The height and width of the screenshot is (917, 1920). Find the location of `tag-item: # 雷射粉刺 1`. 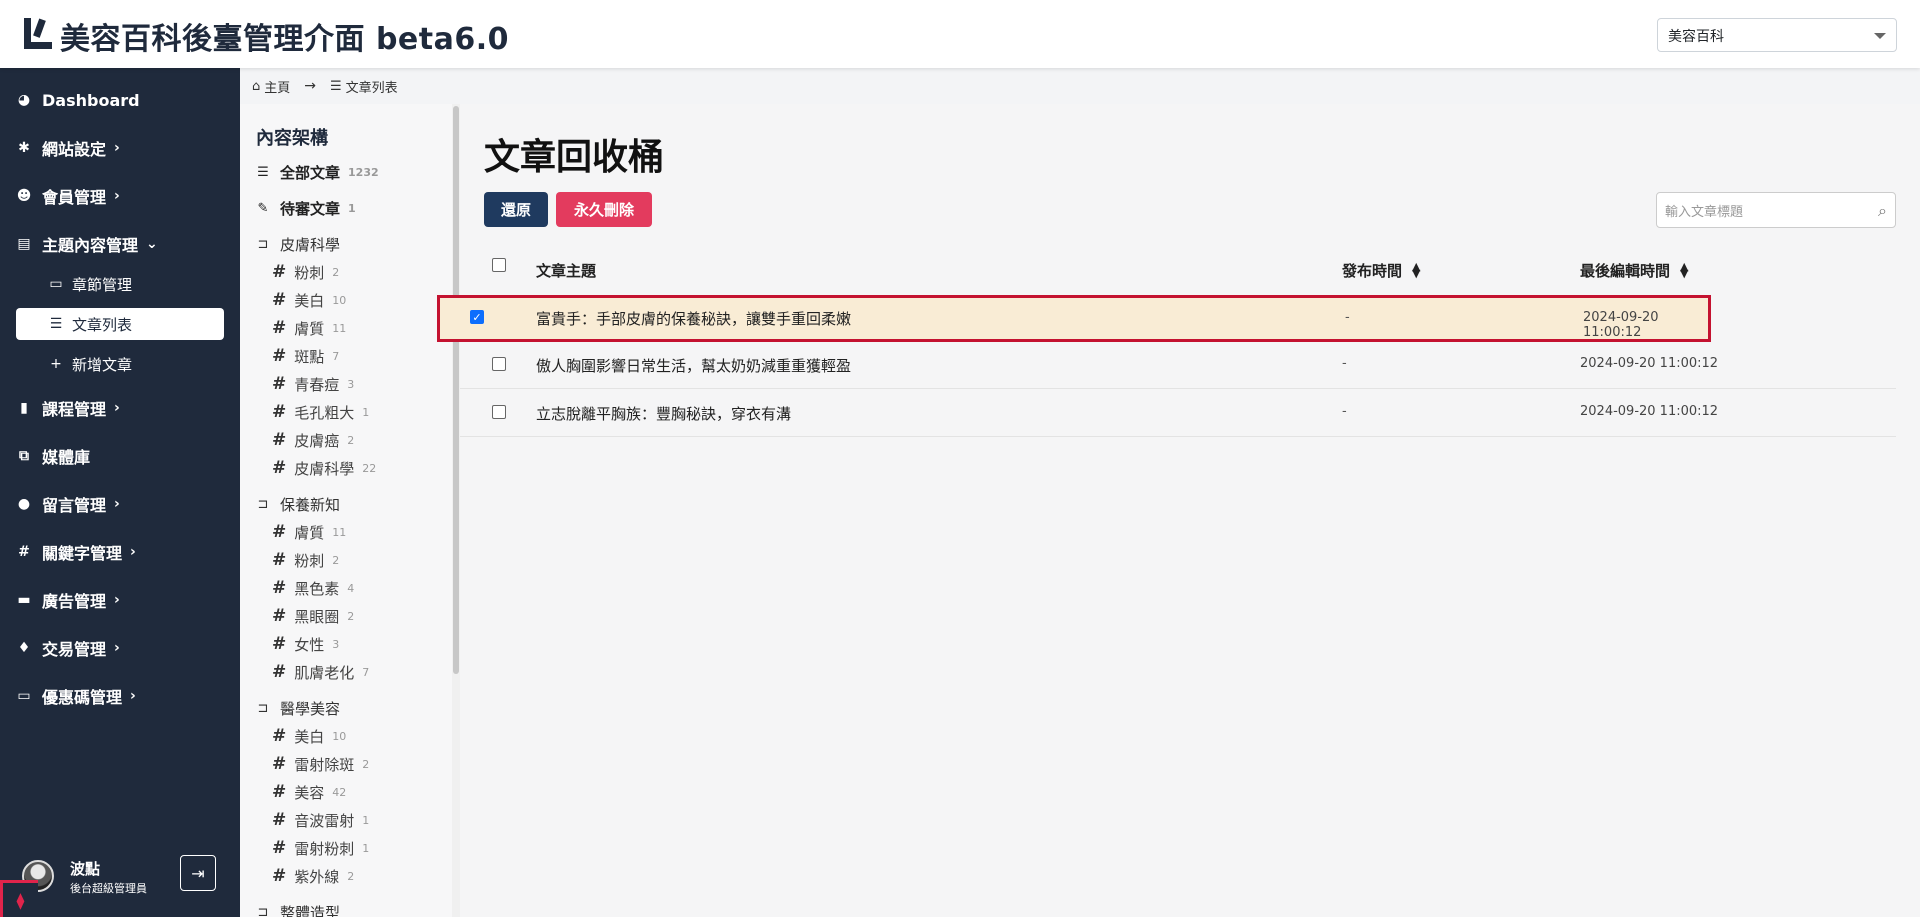

tag-item: # 雷射粉刺 1 is located at coordinates (320, 848).